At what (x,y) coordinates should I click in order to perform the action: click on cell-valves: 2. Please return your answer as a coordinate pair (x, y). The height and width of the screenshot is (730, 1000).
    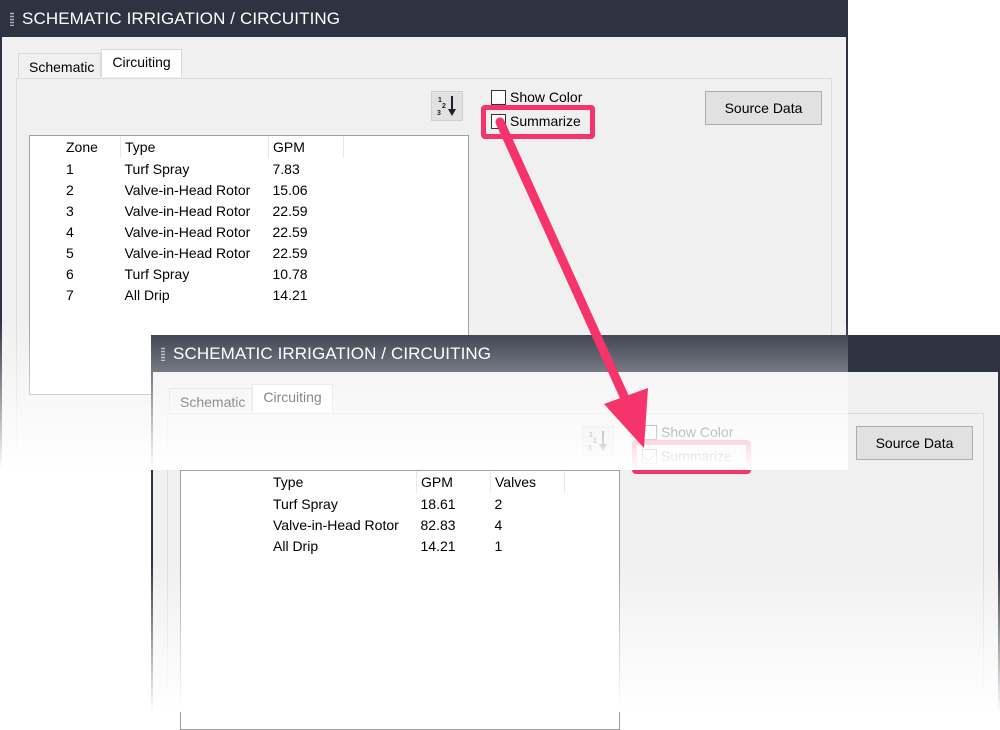
    Looking at the image, I should click on (498, 503).